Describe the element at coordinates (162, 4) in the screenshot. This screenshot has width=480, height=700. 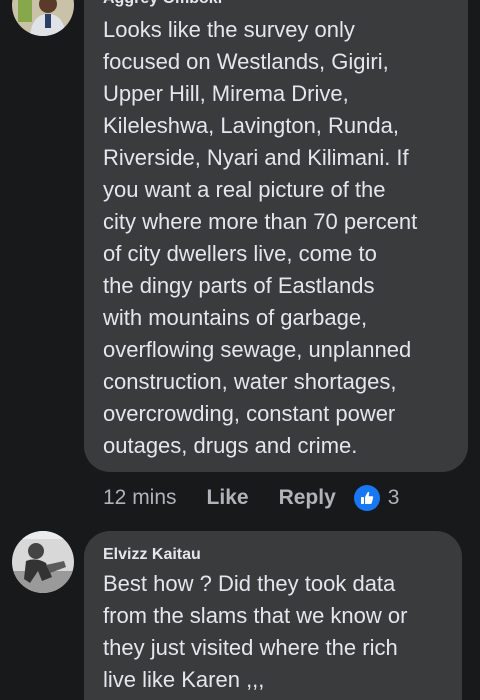
I see `comment-author: Aggrey Omboki` at that location.